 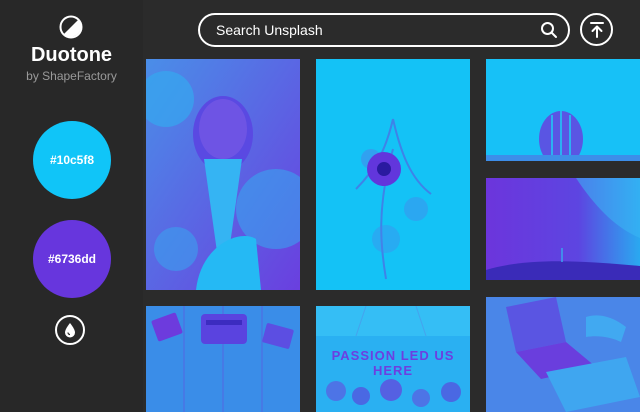 What do you see at coordinates (563, 110) in the screenshot?
I see `gallery-image-cactus` at bounding box center [563, 110].